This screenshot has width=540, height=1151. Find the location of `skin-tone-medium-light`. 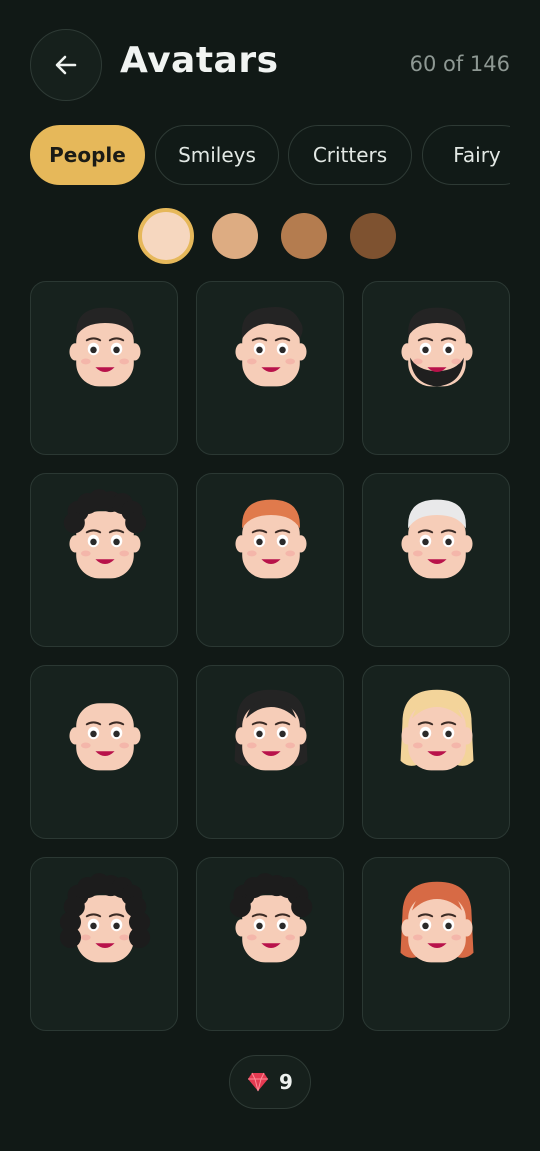

skin-tone-medium-light is located at coordinates (235, 236).